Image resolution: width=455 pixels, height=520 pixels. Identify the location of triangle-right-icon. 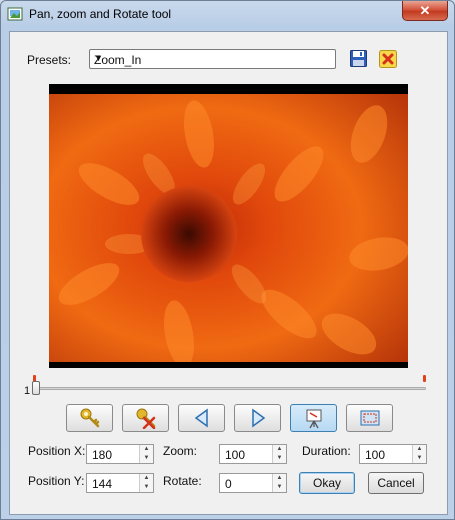
(258, 418).